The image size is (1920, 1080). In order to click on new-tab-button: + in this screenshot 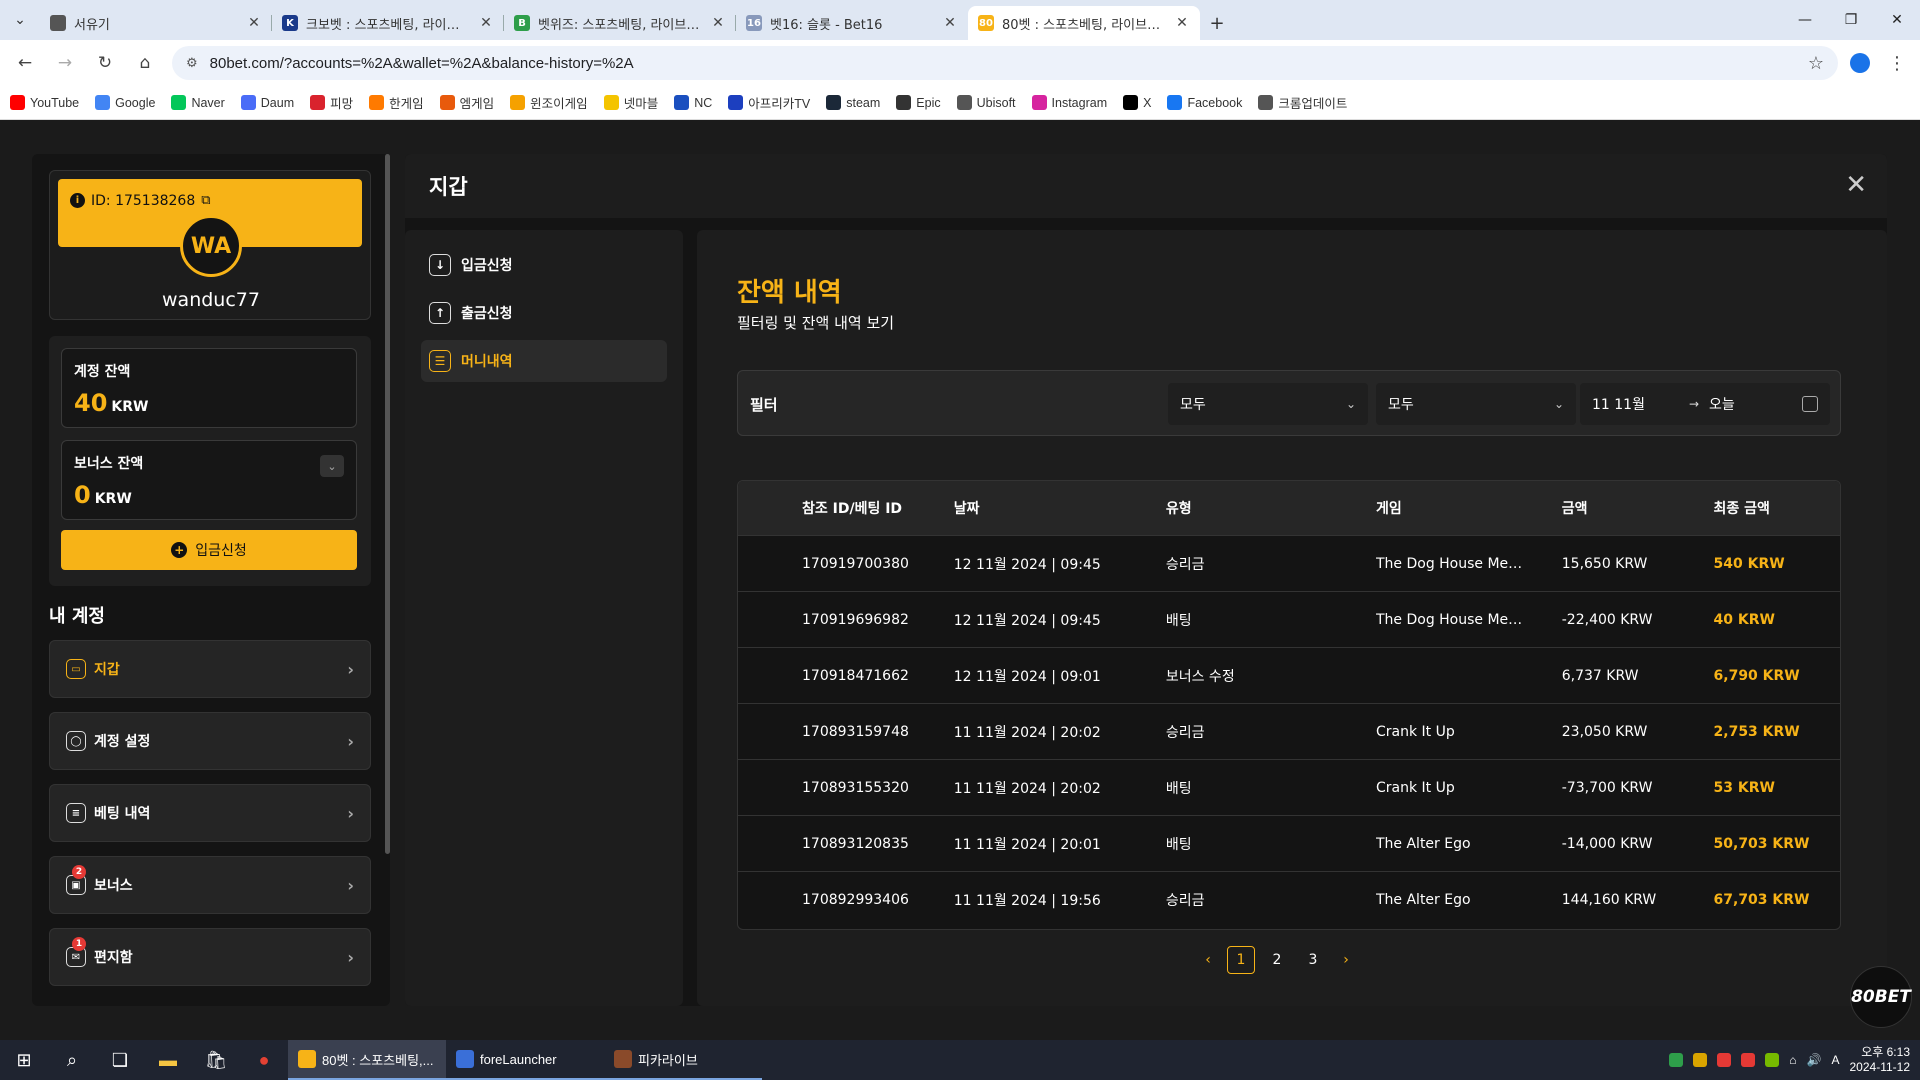, I will do `click(1217, 23)`.